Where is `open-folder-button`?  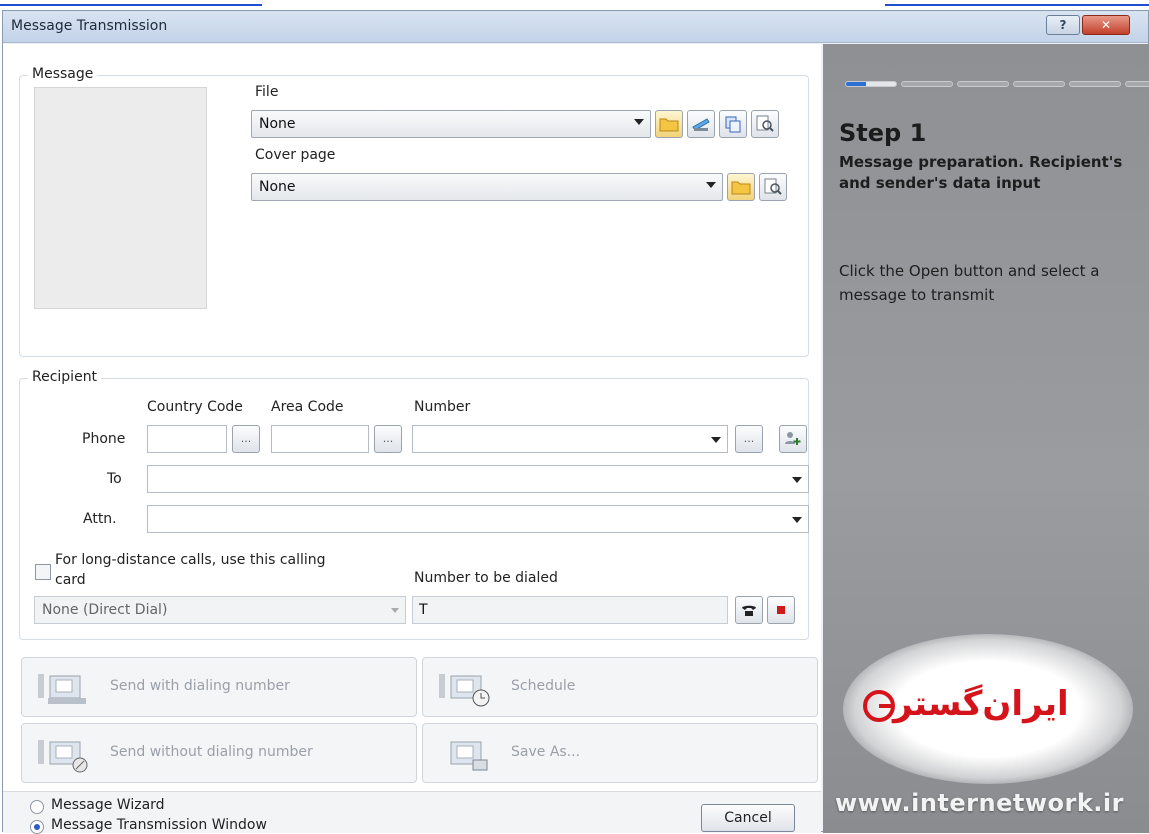 open-folder-button is located at coordinates (669, 124).